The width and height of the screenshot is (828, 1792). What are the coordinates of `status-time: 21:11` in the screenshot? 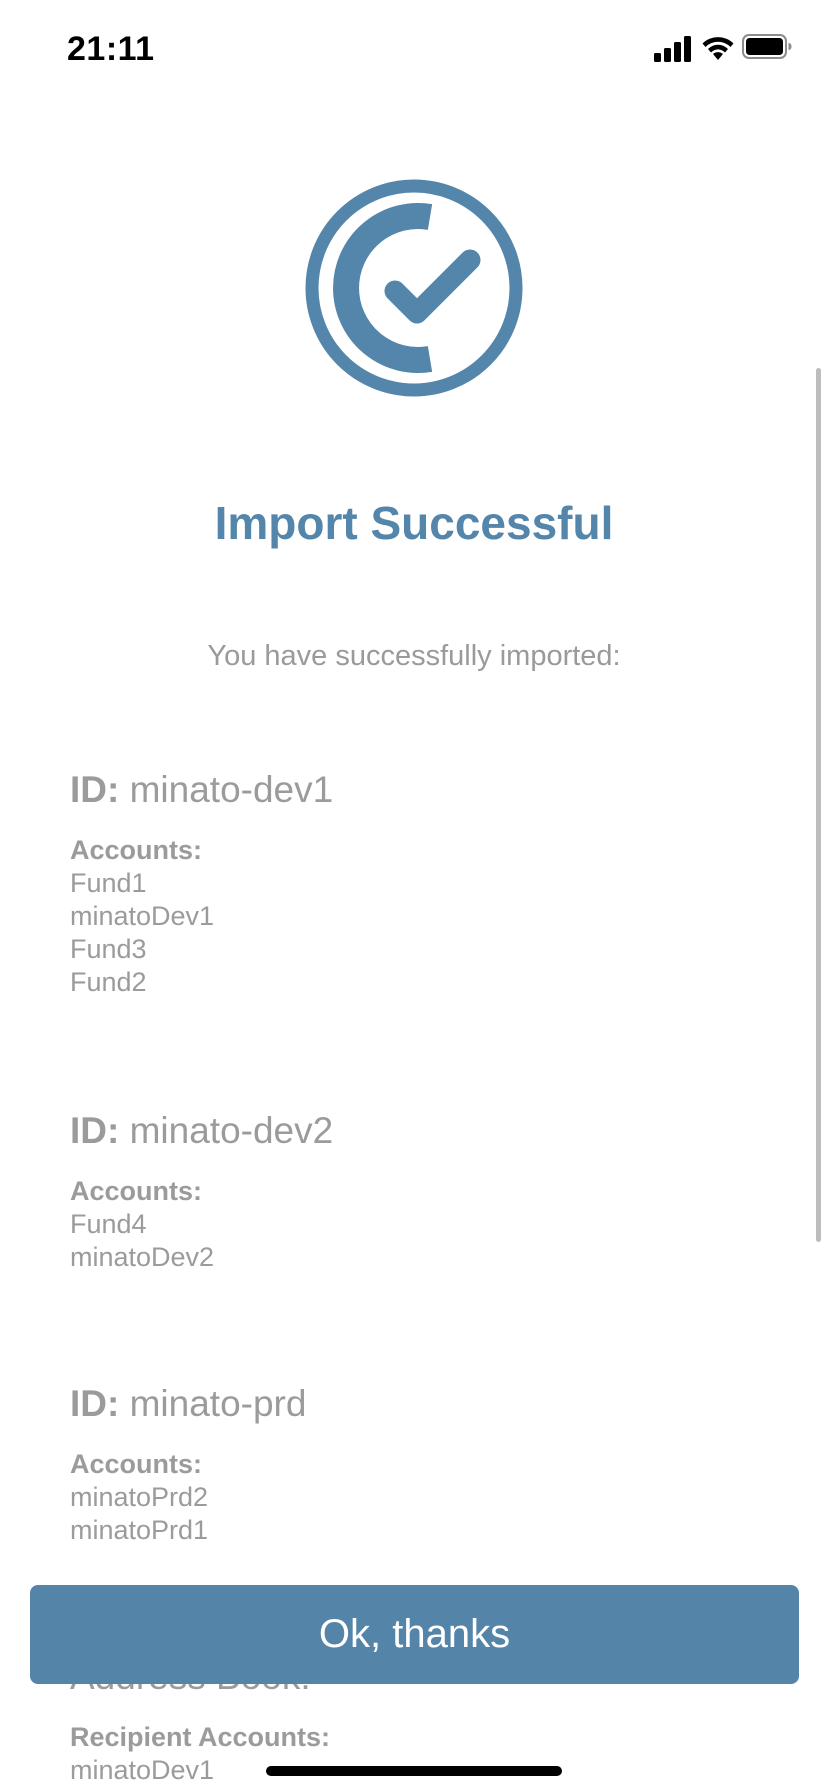 It's located at (111, 49).